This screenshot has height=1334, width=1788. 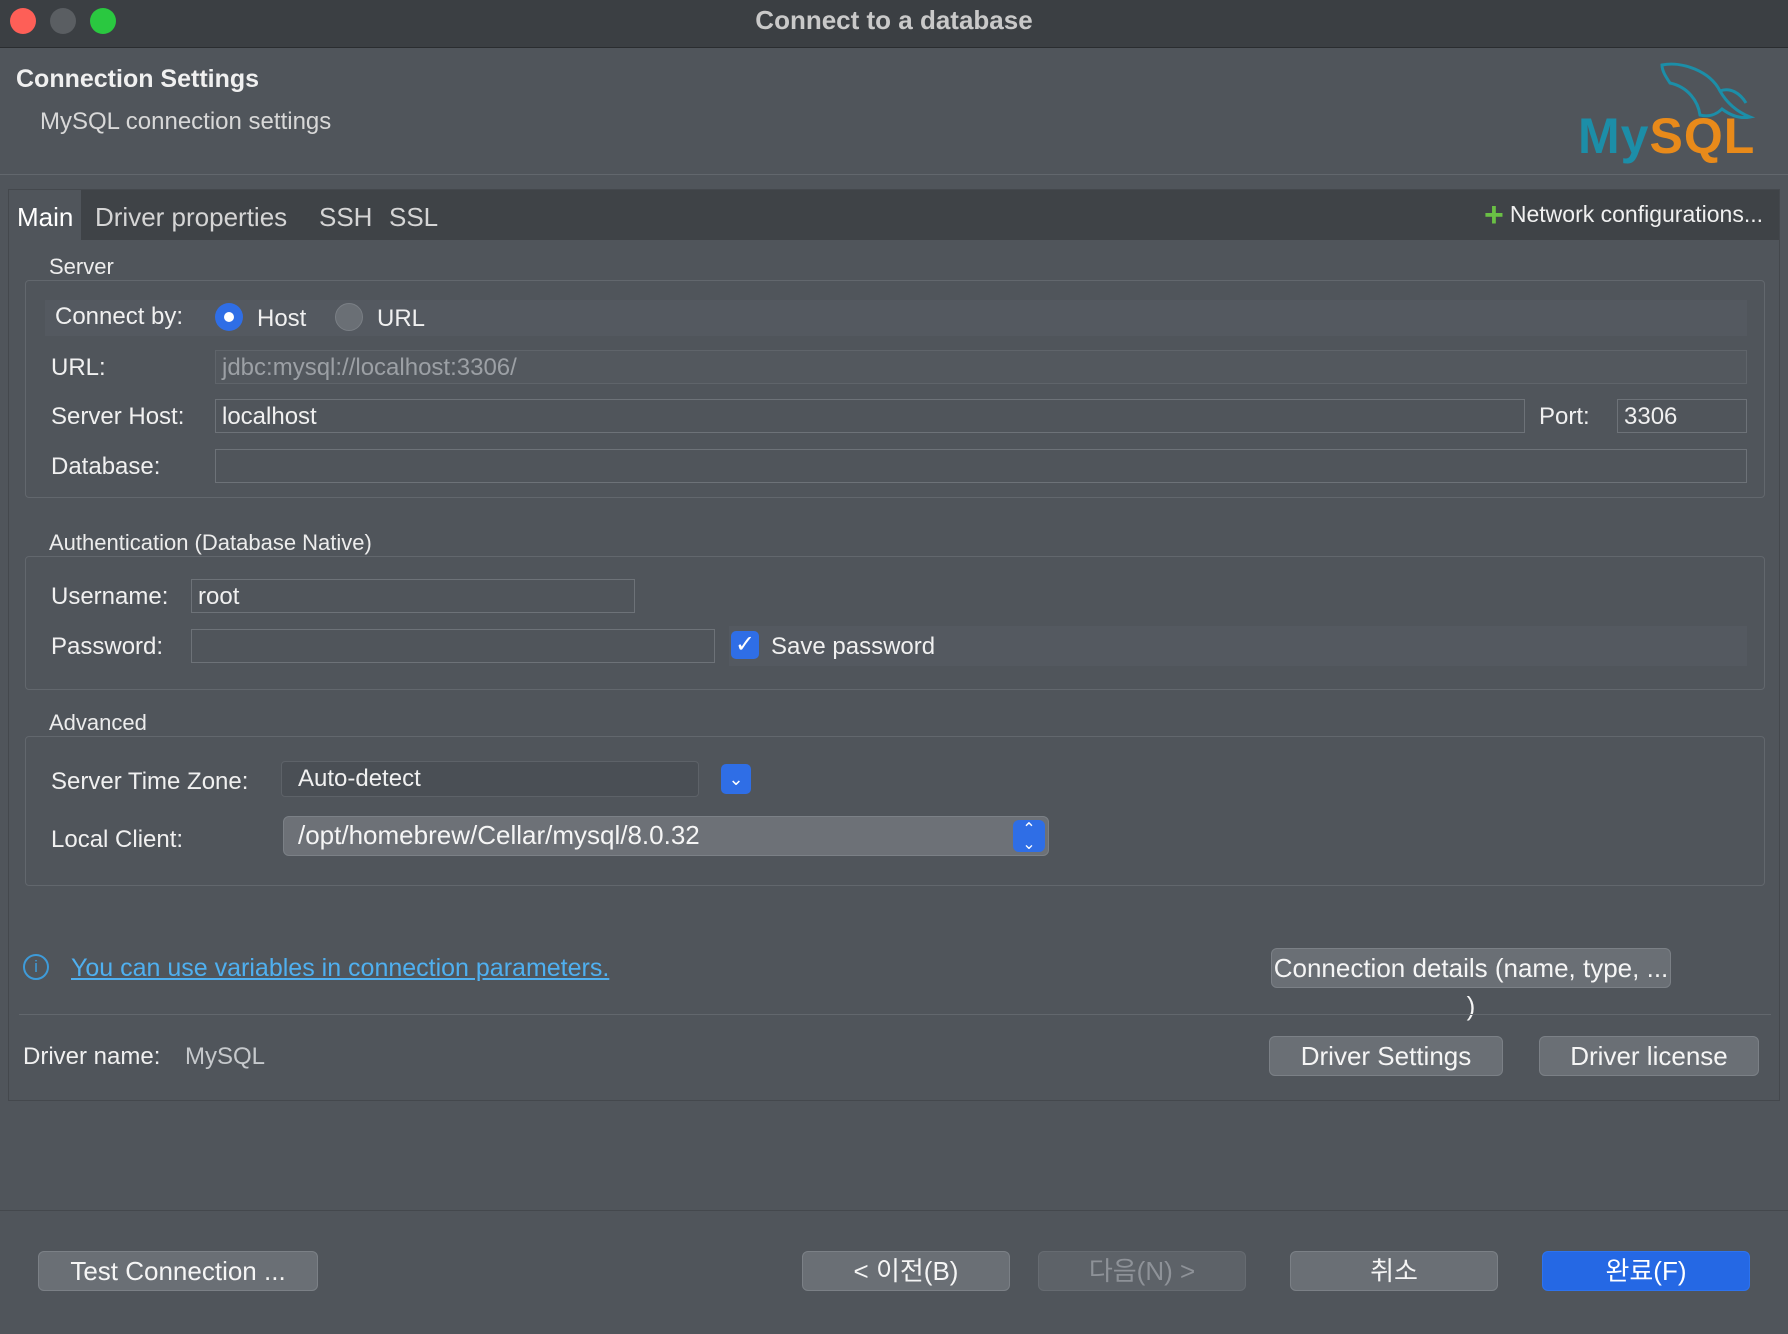 What do you see at coordinates (1142, 1271) in the screenshot?
I see `next-button: 다음(N) >` at bounding box center [1142, 1271].